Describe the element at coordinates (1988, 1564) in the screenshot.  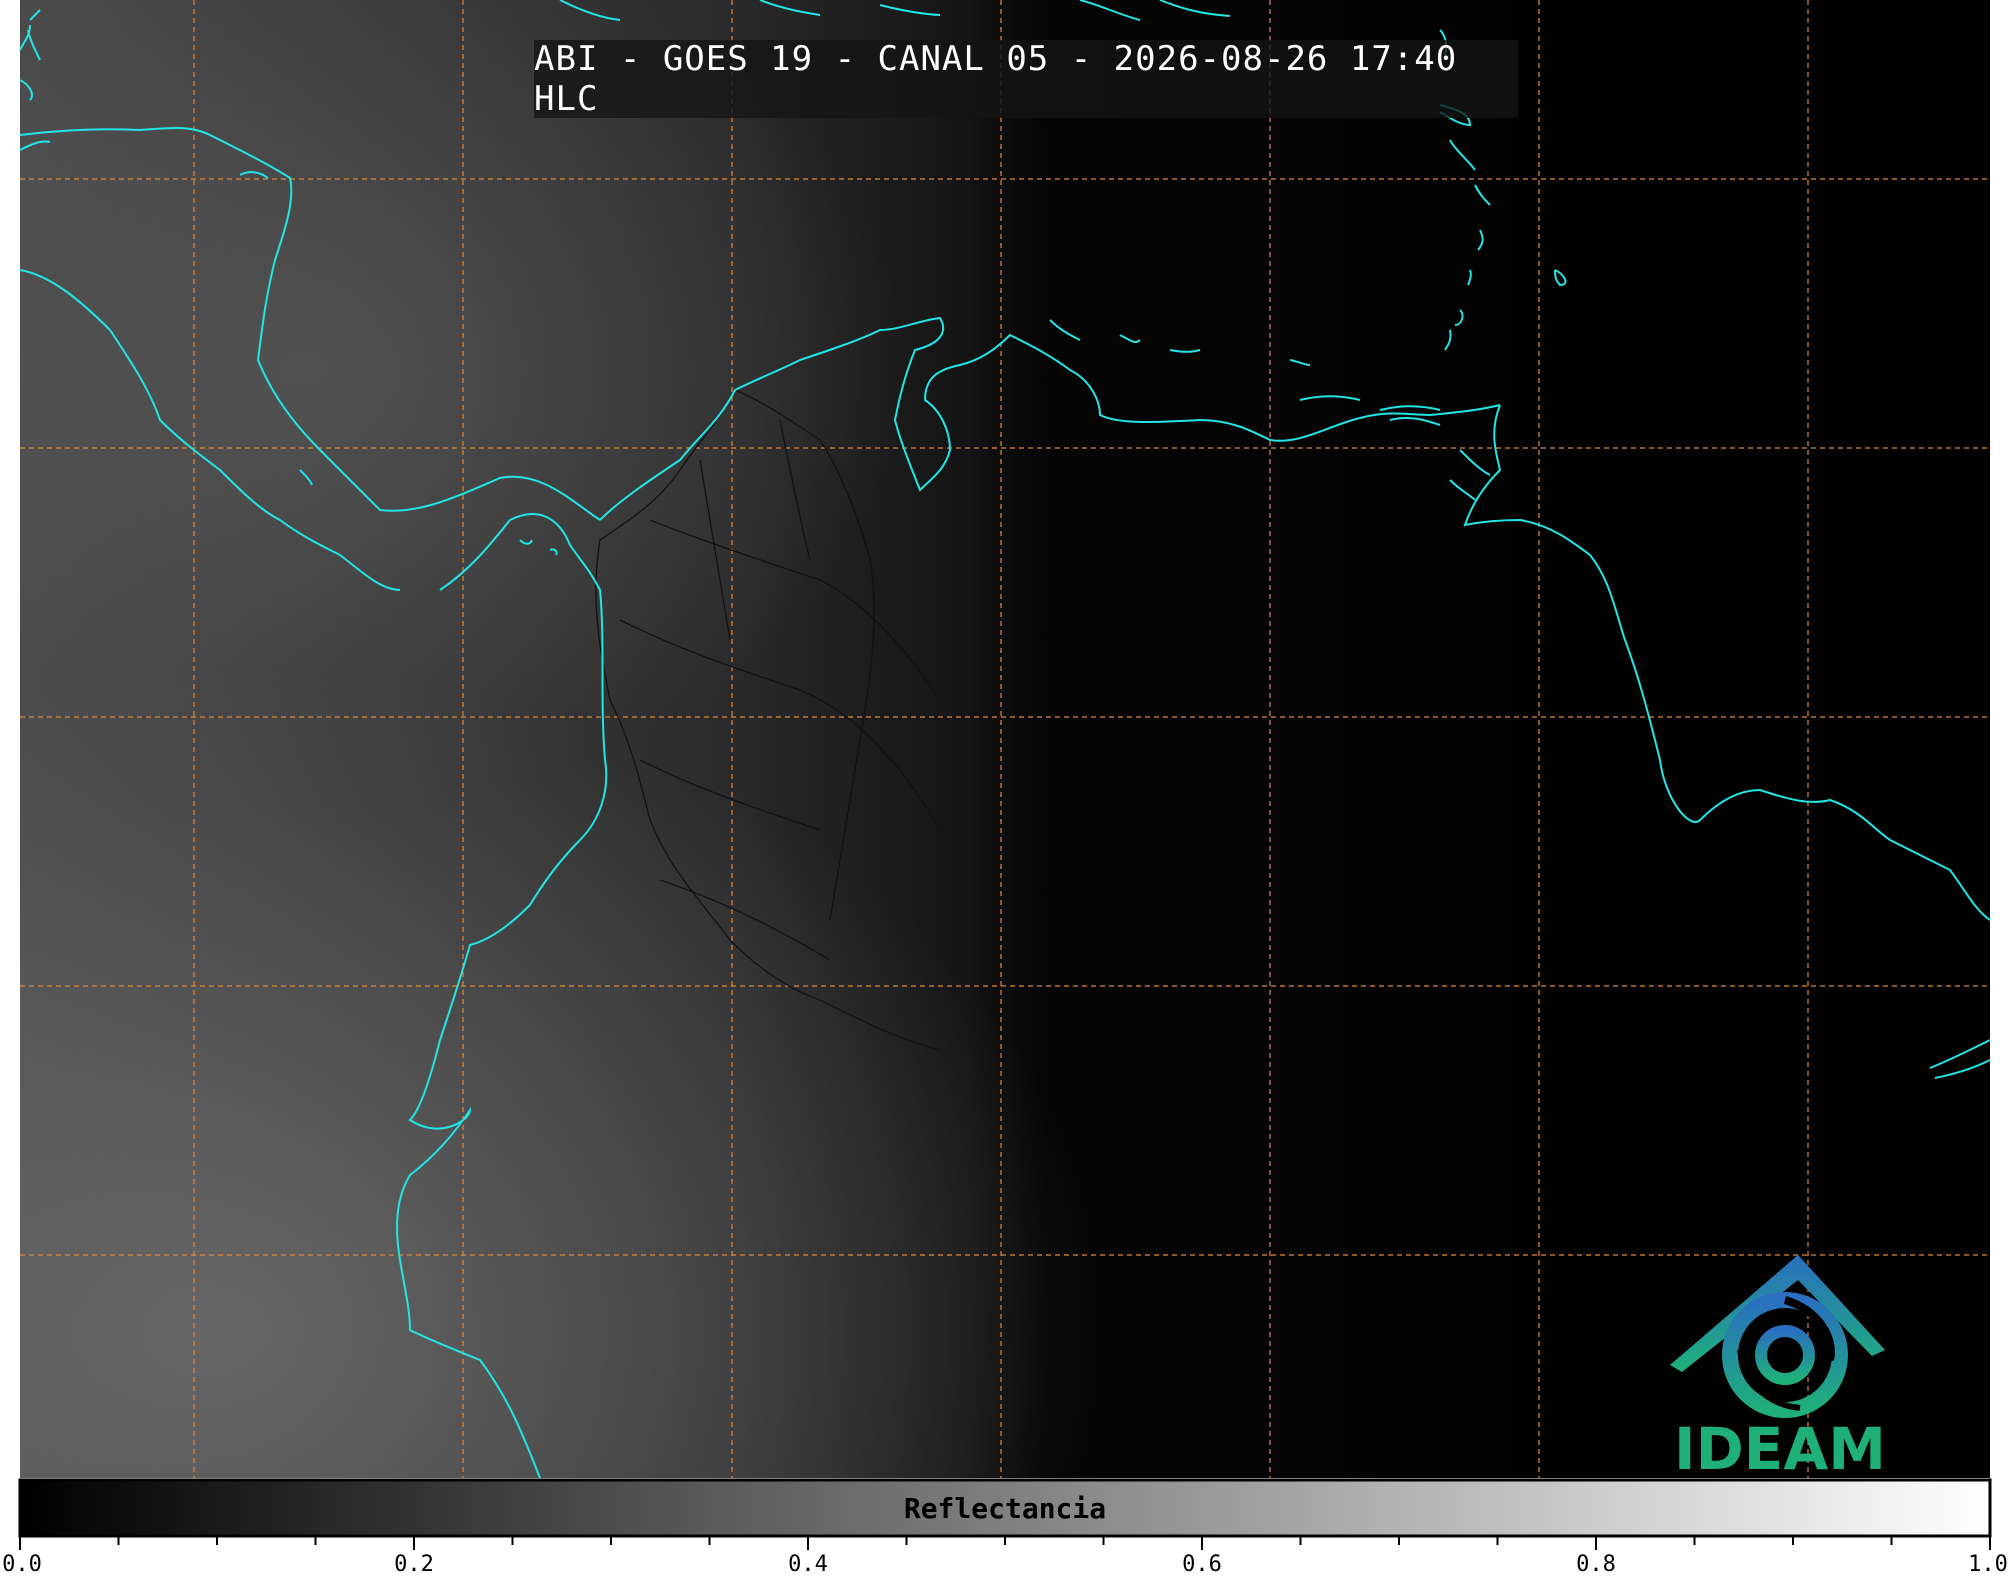
I see `colorbar-tick-label: 1.0` at that location.